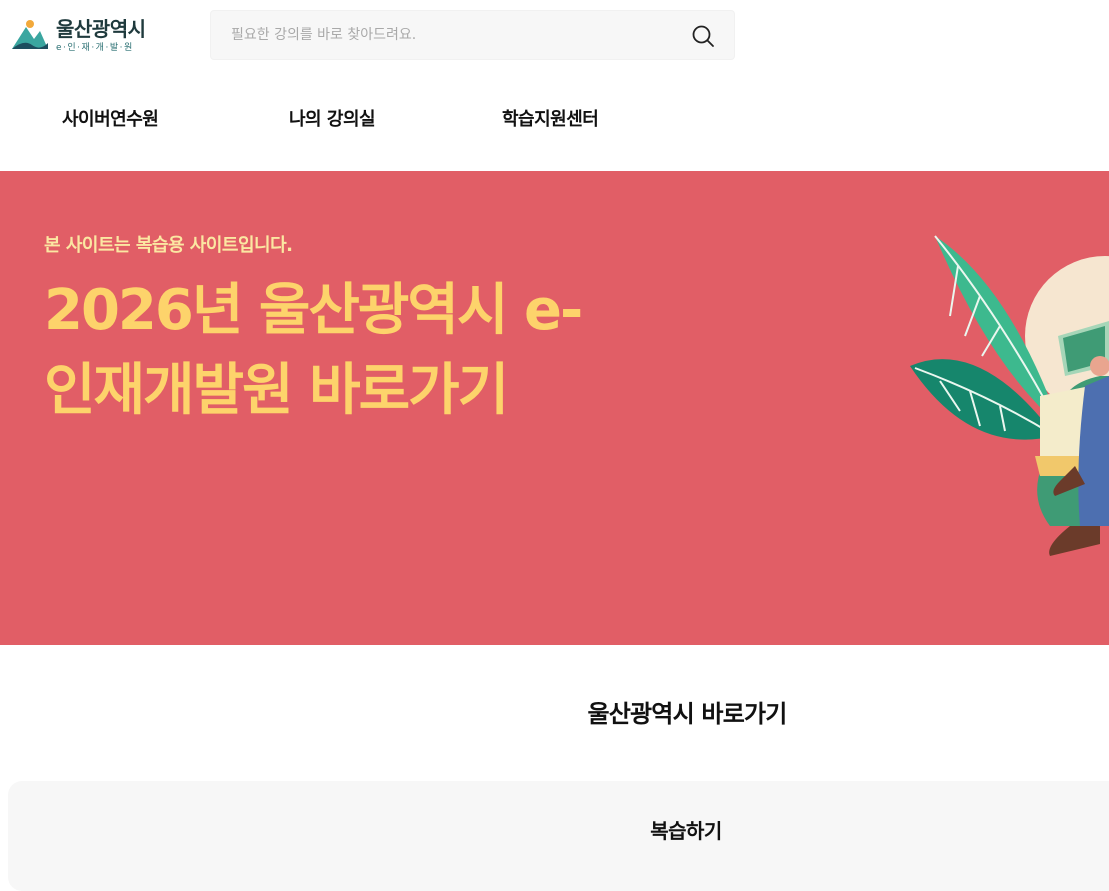 The image size is (1109, 891). Describe the element at coordinates (558, 836) in the screenshot. I see `review-card: 복습하기` at that location.